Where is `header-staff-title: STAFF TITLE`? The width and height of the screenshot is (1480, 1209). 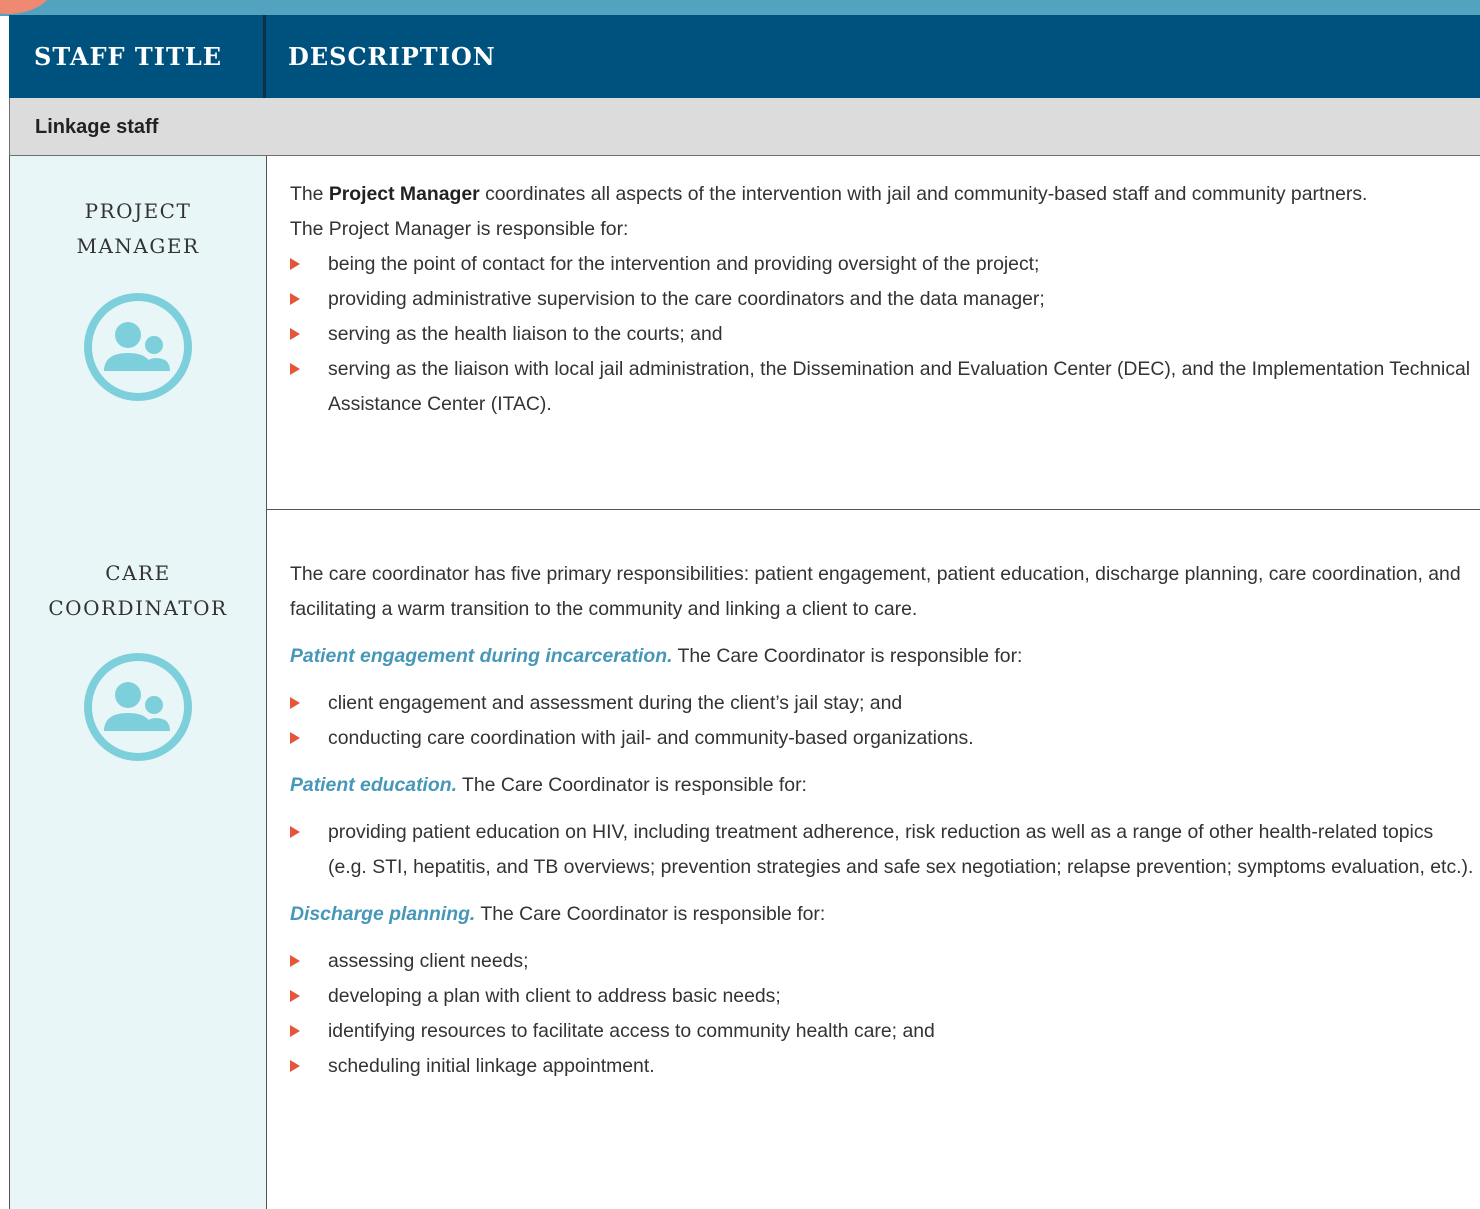 header-staff-title: STAFF TITLE is located at coordinates (137, 56).